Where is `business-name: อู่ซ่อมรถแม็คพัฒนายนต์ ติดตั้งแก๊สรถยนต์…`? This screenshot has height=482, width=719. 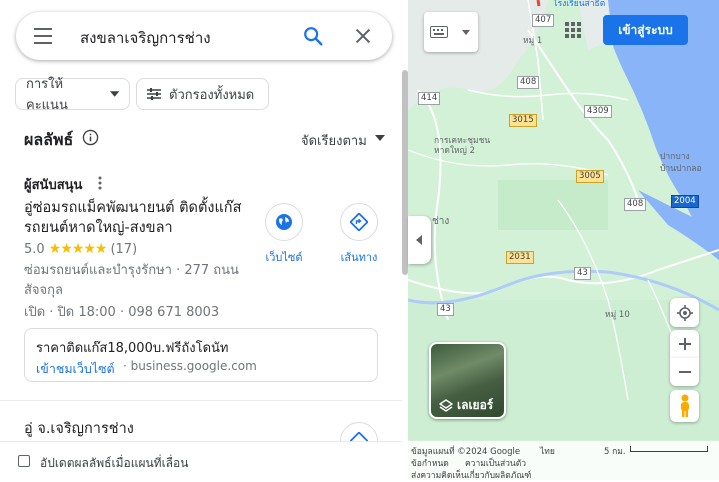 business-name: อู่ซ่อมรถแม็คพัฒนายนต์ ติดตั้งแก๊สรถยนต์… is located at coordinates (134, 218).